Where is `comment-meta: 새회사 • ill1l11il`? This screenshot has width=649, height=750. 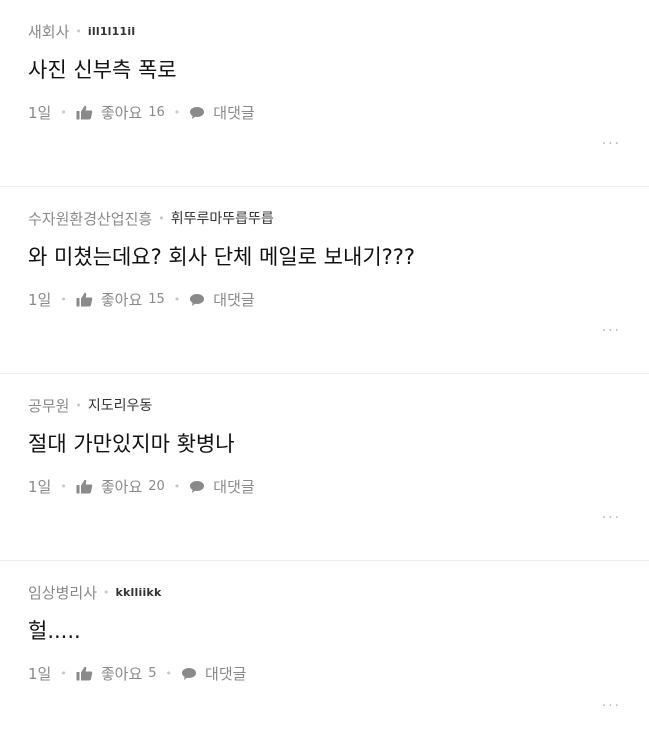
comment-meta: 새회사 • ill1l11il is located at coordinates (338, 31).